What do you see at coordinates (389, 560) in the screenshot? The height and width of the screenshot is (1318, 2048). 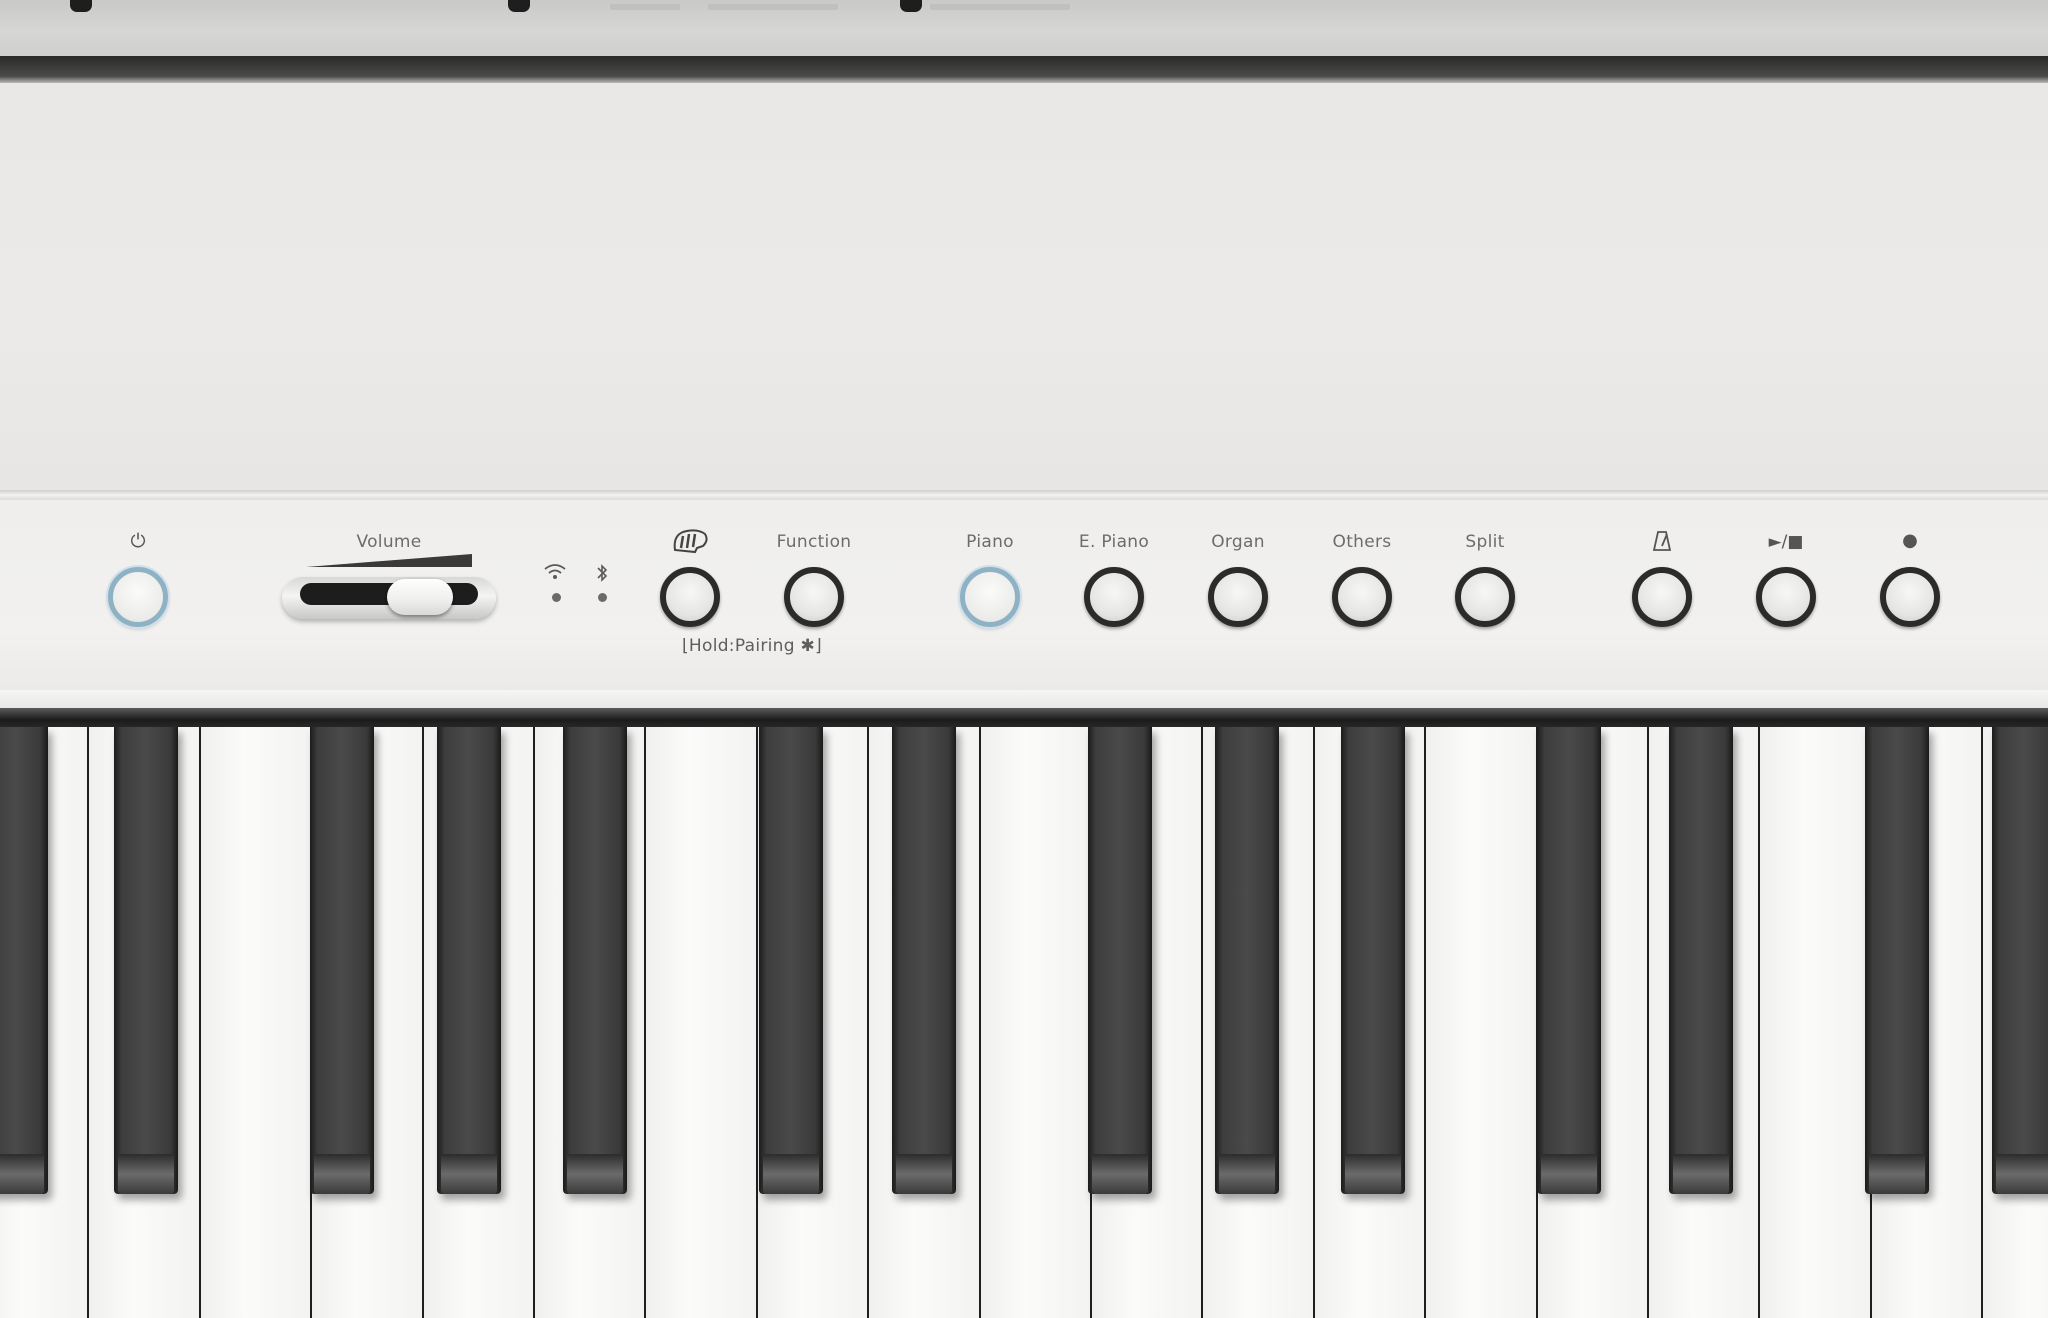 I see `volume-ramp-icon` at bounding box center [389, 560].